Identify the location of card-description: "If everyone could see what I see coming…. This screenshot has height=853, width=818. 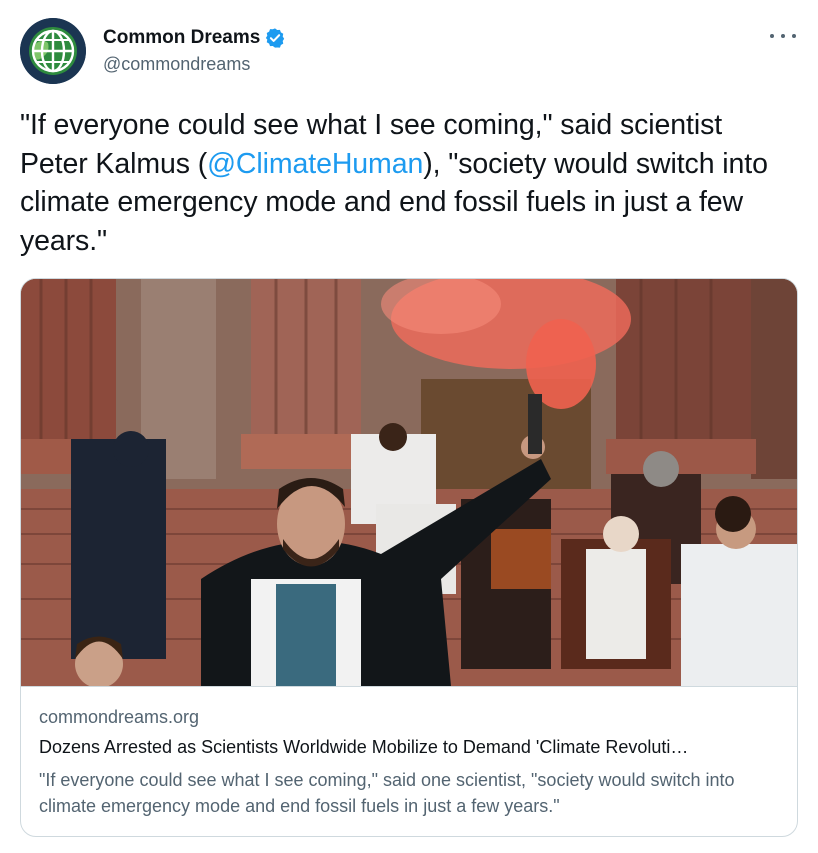
(387, 793).